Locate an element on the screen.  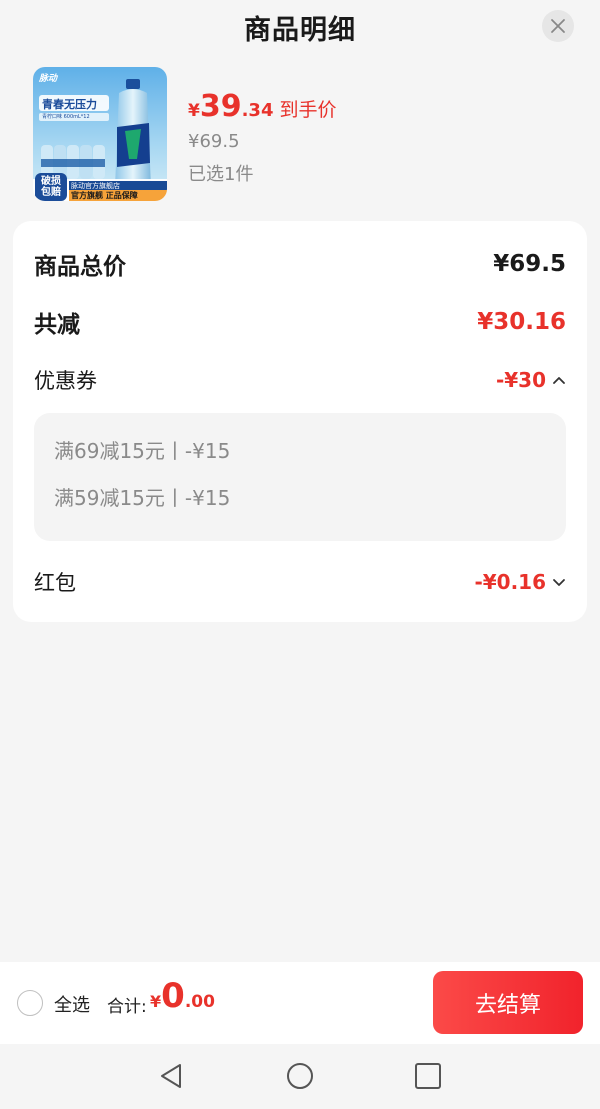
red-packet-label: 红包 is located at coordinates (55, 583).